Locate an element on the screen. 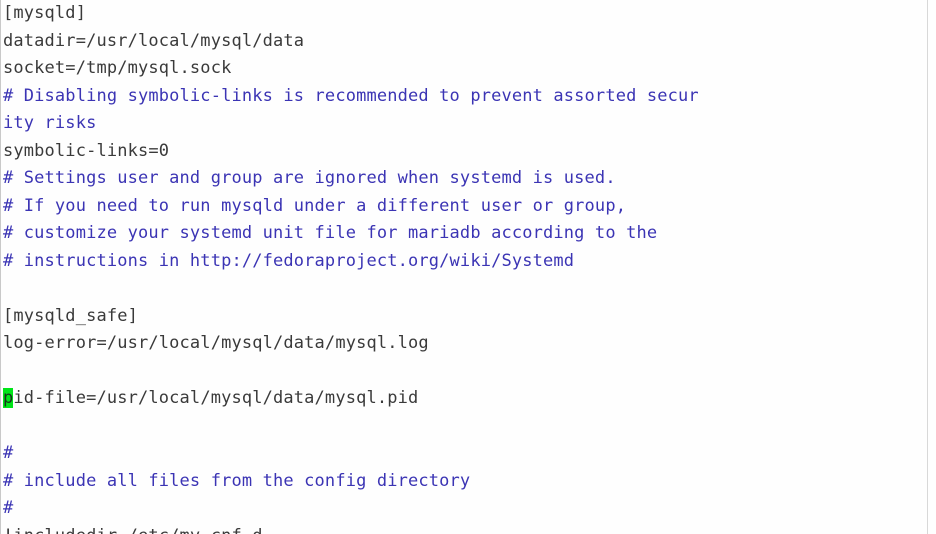 Image resolution: width=936 pixels, height=534 pixels. code-line: datadir=/usr/local/mysql/data is located at coordinates (465, 42).